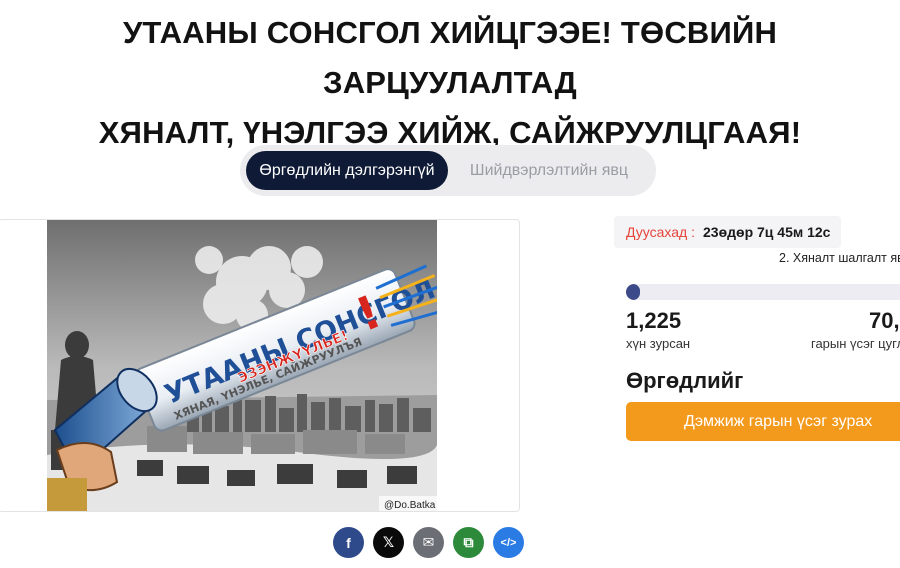 The image size is (900, 568). I want to click on x-icon: 𝕏, so click(388, 542).